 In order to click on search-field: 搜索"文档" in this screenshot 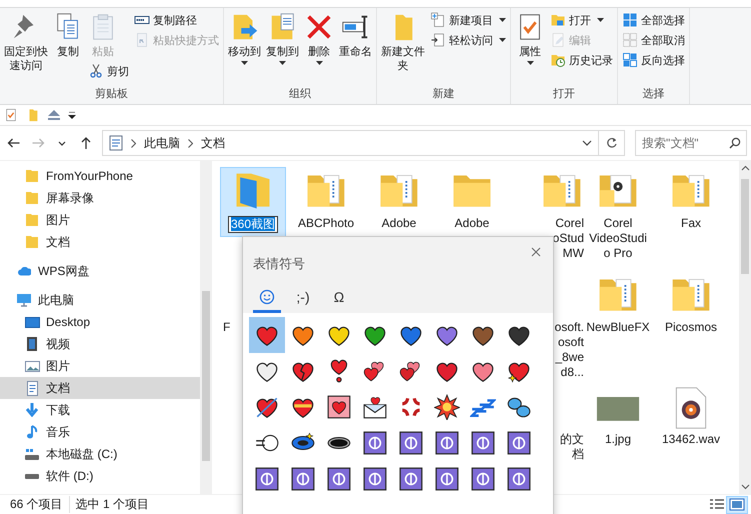, I will do `click(691, 143)`.